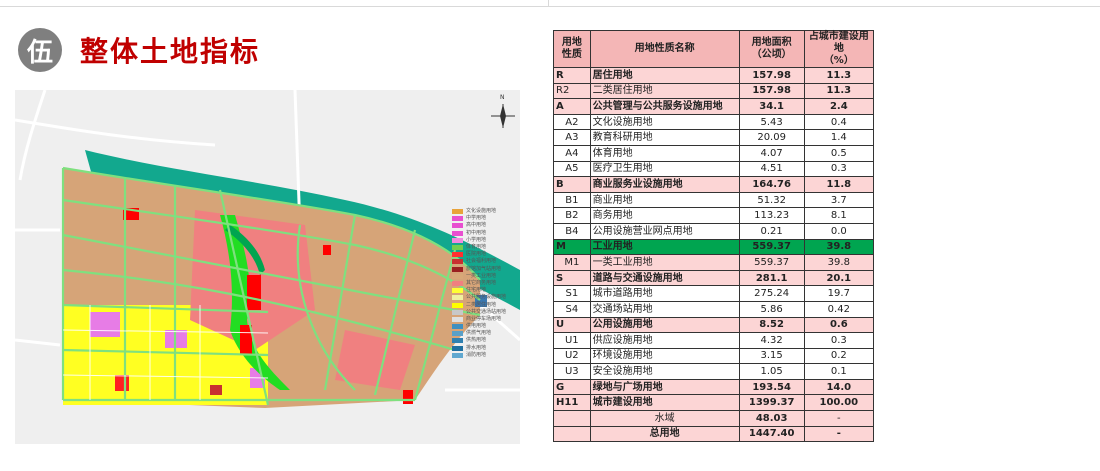  Describe the element at coordinates (479, 297) in the screenshot. I see `legend-item: 公共服务设施用地` at that location.